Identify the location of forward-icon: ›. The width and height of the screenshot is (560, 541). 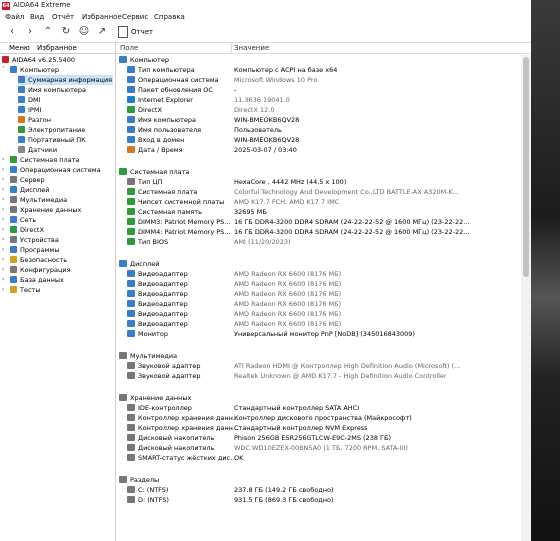
(30, 32).